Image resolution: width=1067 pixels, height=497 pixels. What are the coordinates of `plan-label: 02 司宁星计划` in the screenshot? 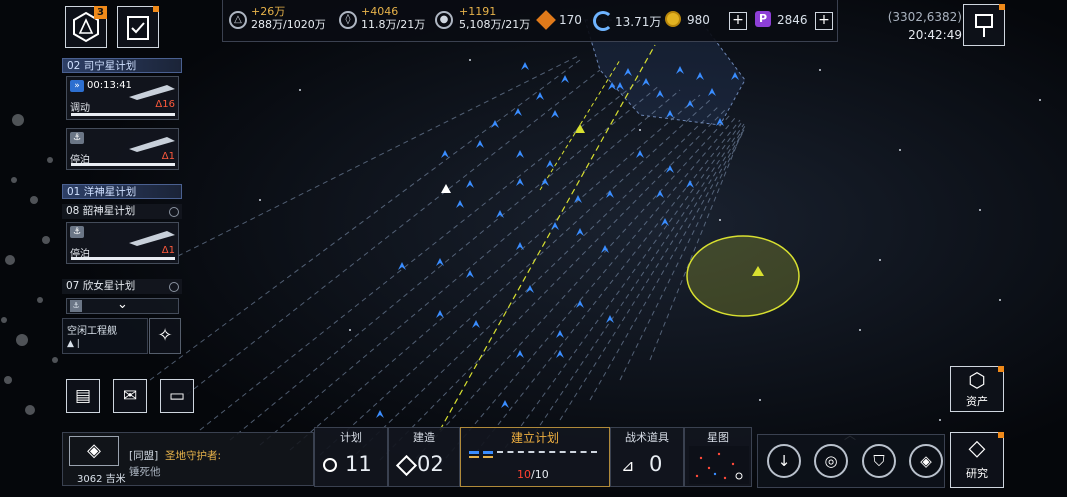 It's located at (102, 66).